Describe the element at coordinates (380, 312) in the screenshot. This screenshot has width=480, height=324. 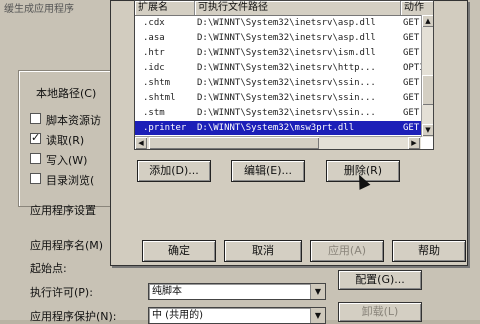
I see `unload-button: 卸载(L)` at that location.